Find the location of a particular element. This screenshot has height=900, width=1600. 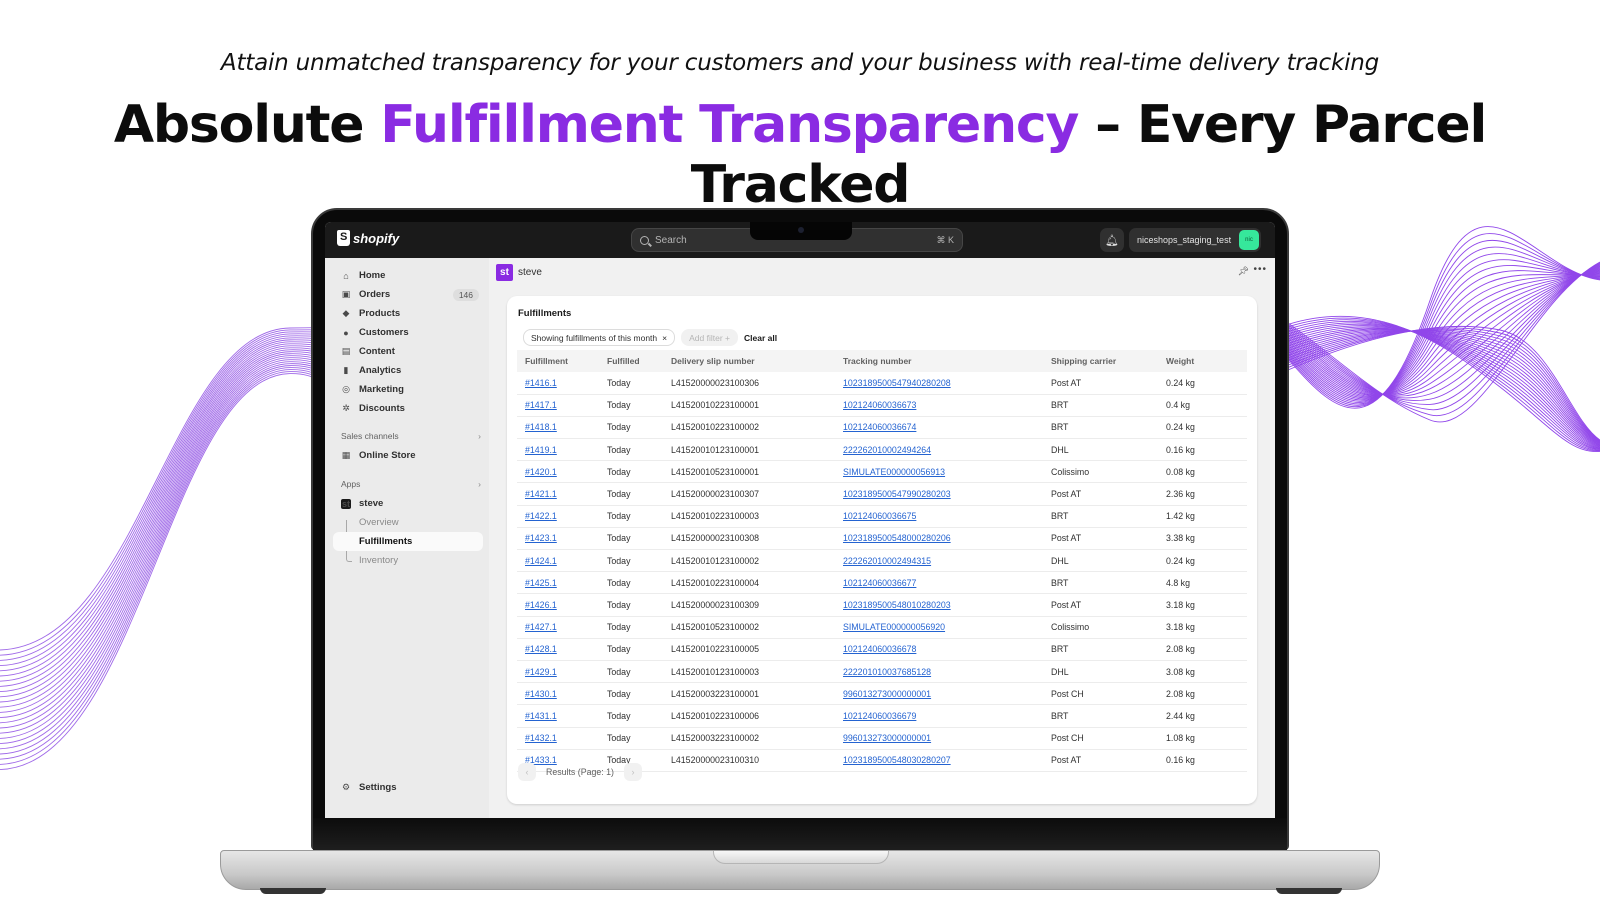

sidebar-item-overview: Overview is located at coordinates (408, 522).